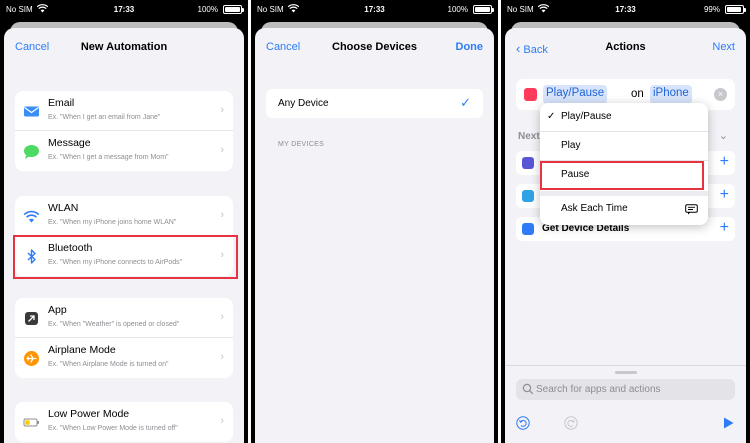 The image size is (750, 443). What do you see at coordinates (31, 152) in the screenshot?
I see `message-icon` at bounding box center [31, 152].